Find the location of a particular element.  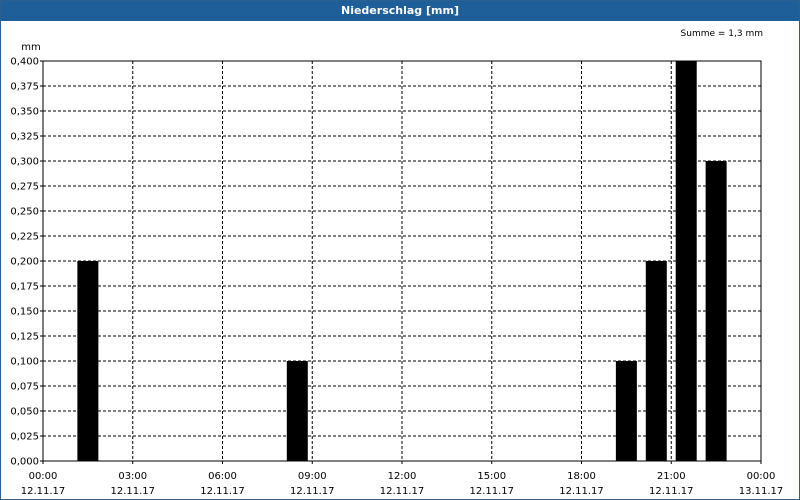

y-tick-label: 0,325 is located at coordinates (24, 137).